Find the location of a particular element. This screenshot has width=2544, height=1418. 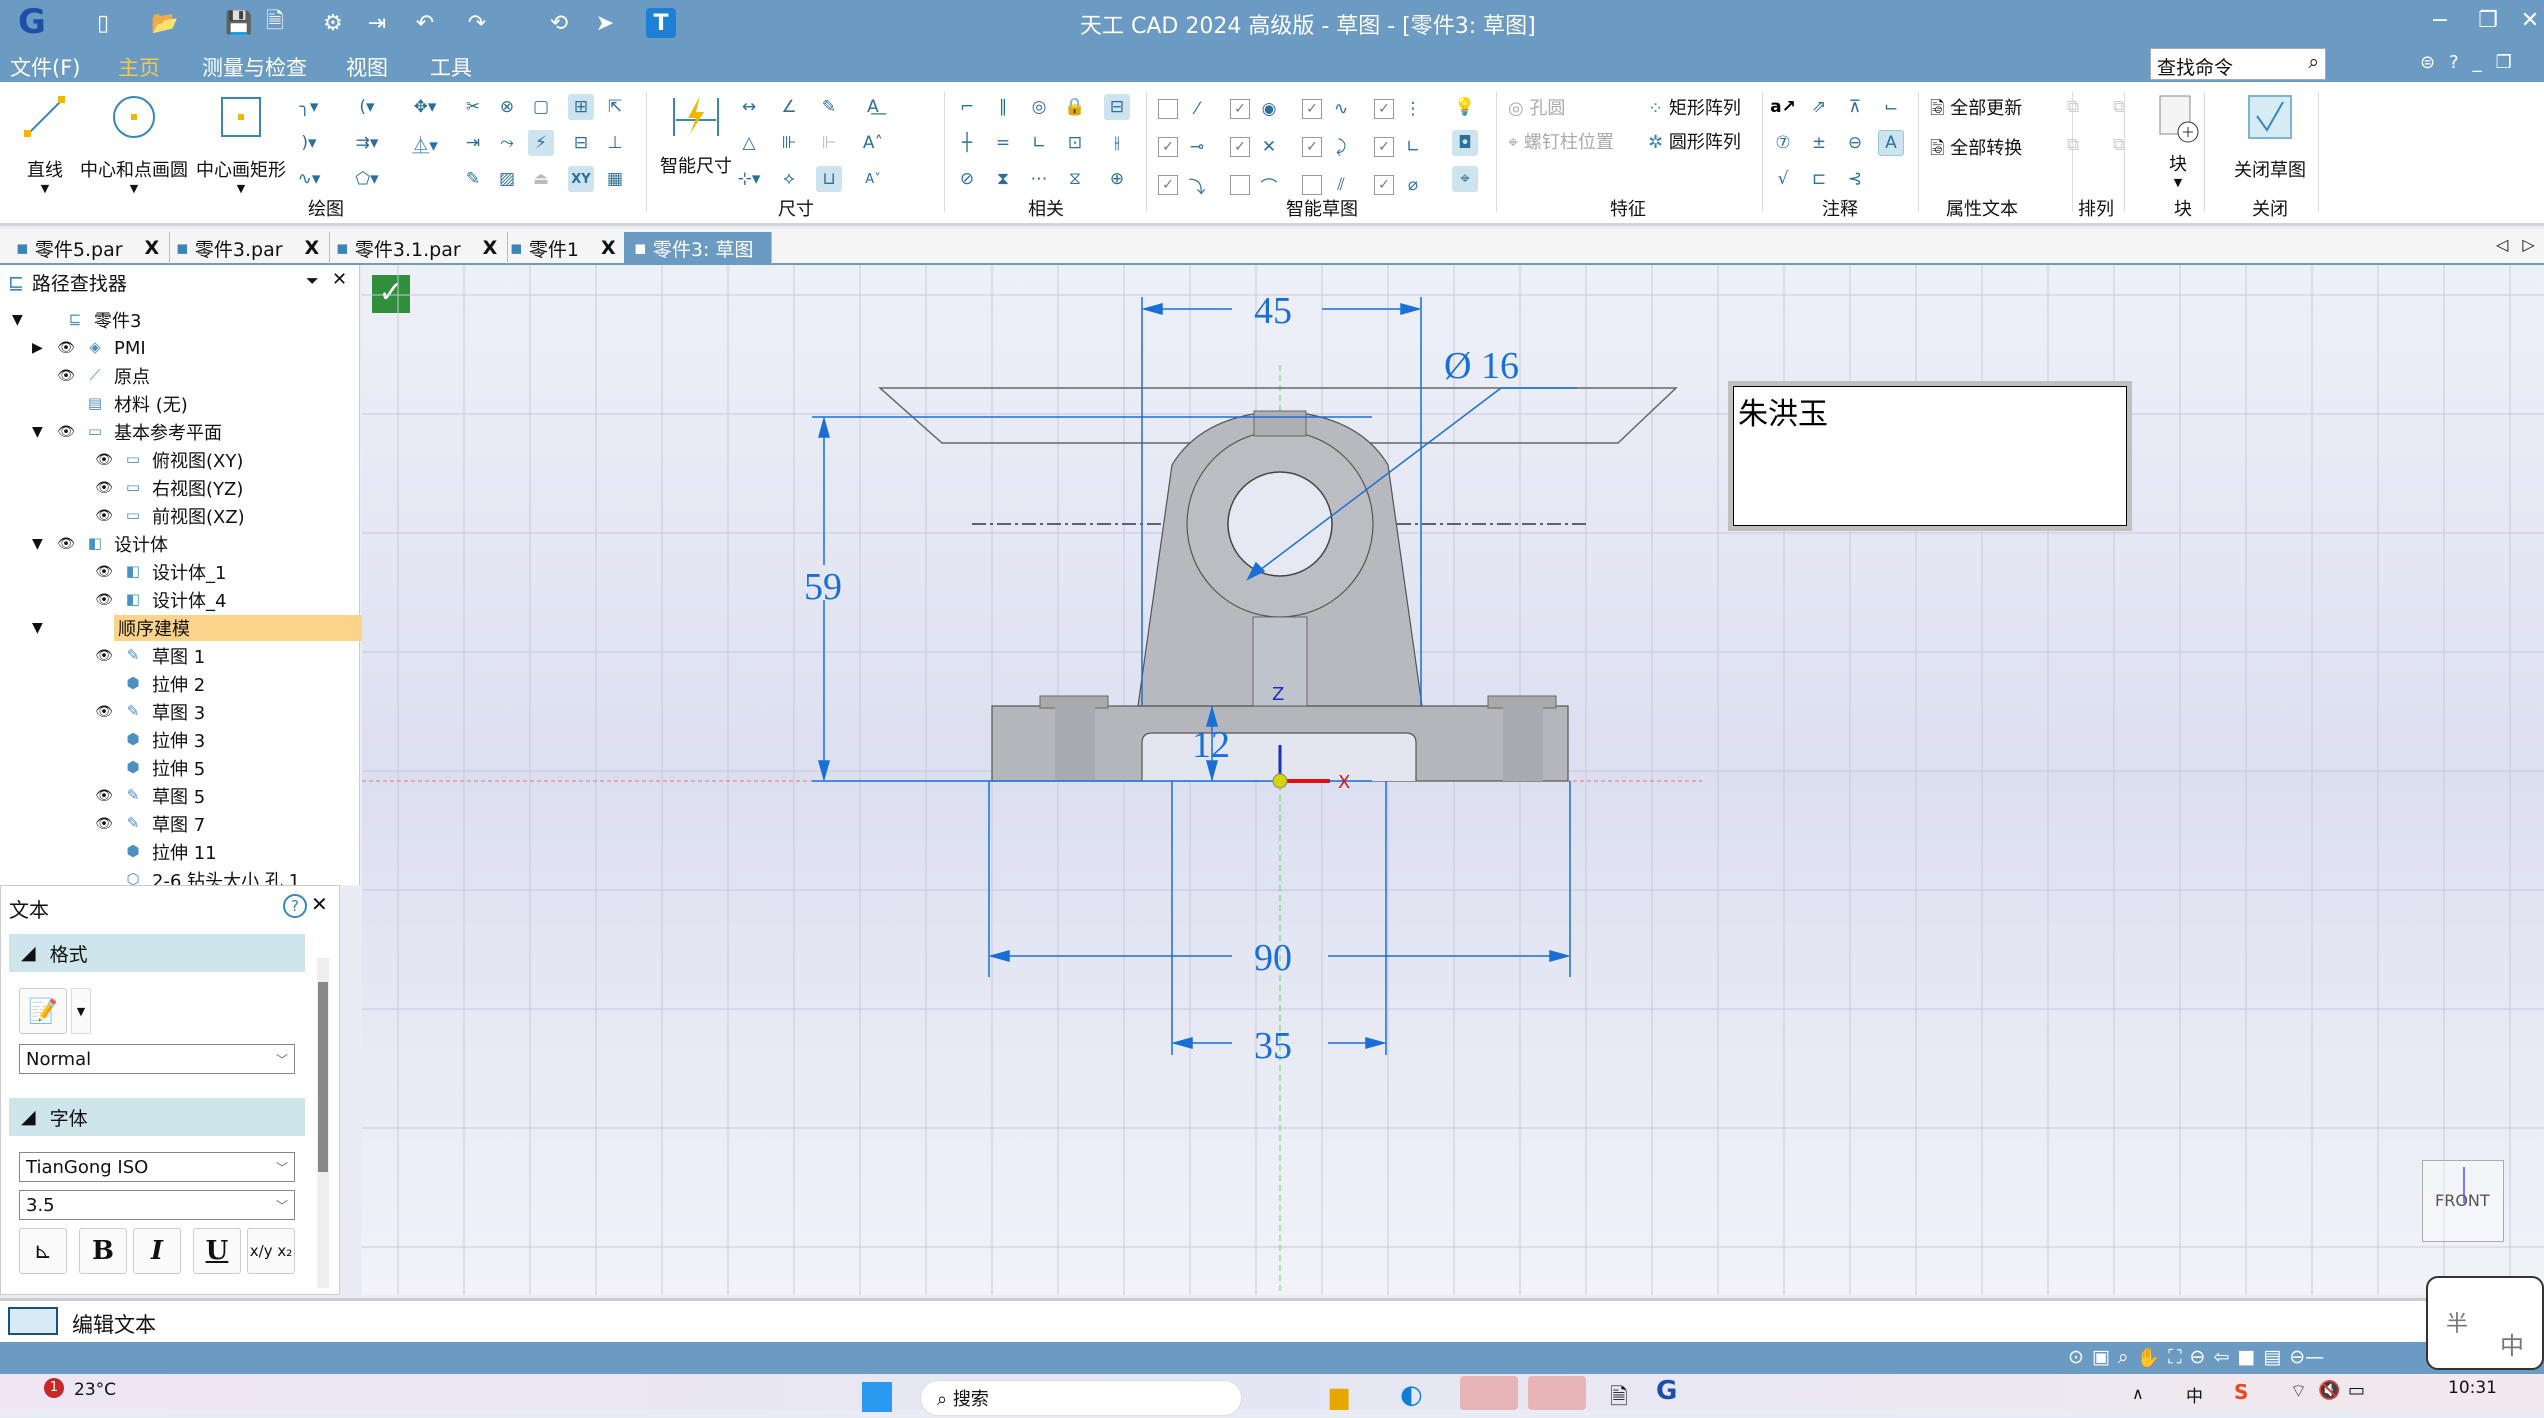

disabled-tool-icon: ⏏ is located at coordinates (541, 179).